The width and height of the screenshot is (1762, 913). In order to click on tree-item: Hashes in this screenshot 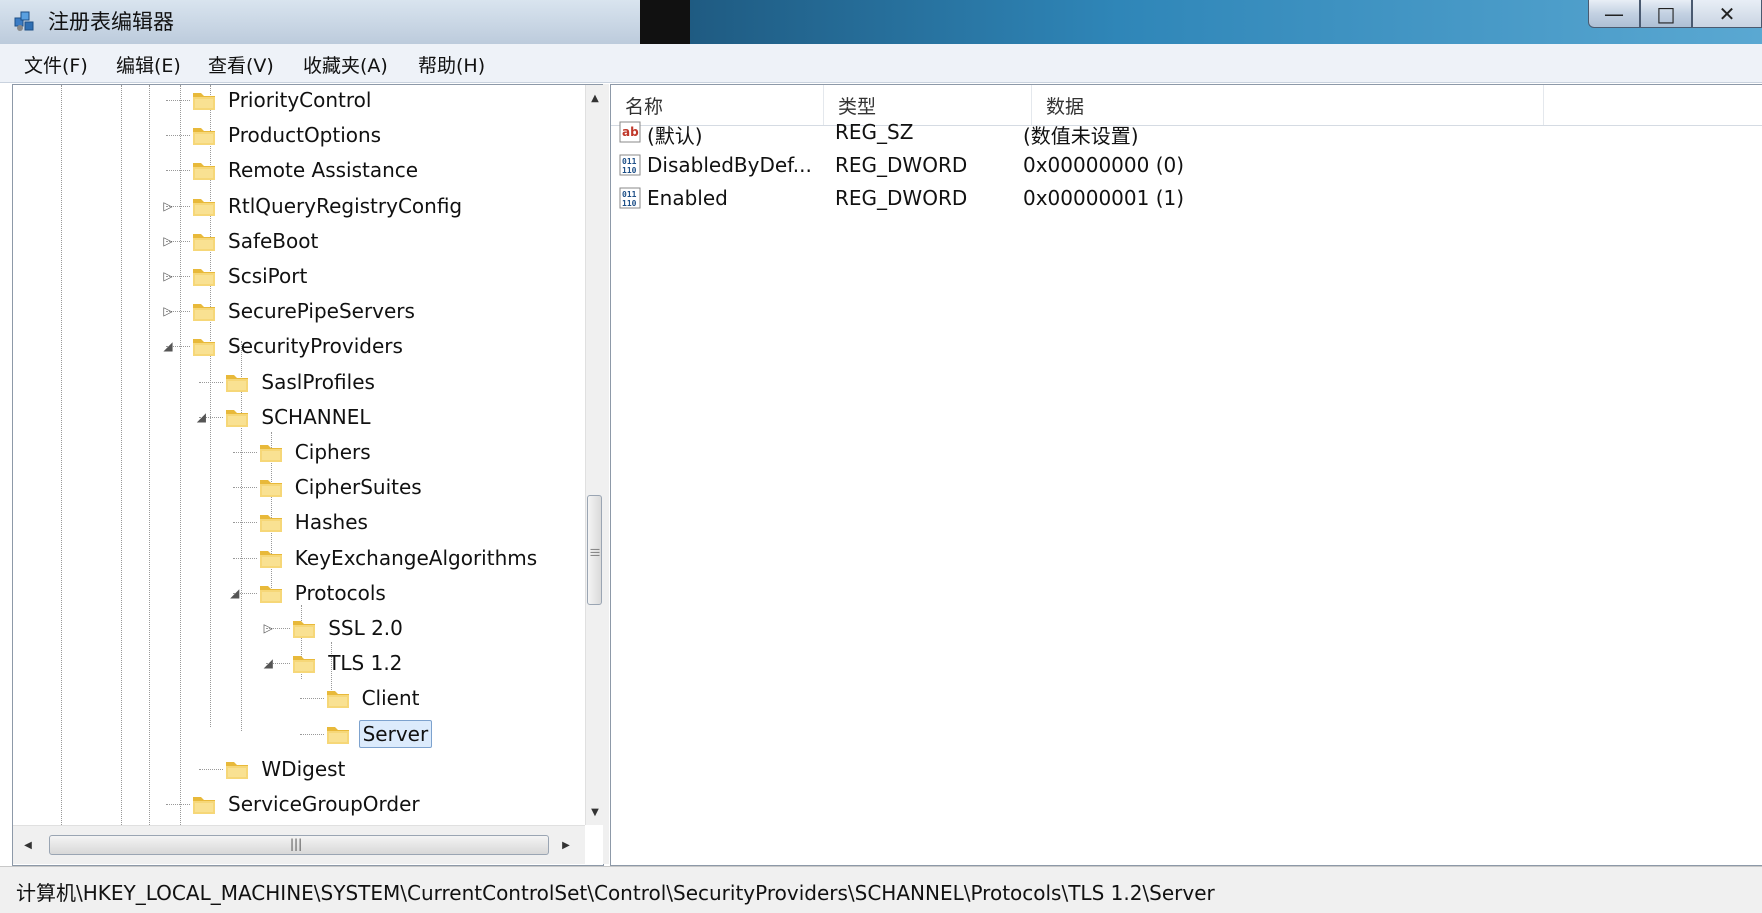, I will do `click(314, 522)`.